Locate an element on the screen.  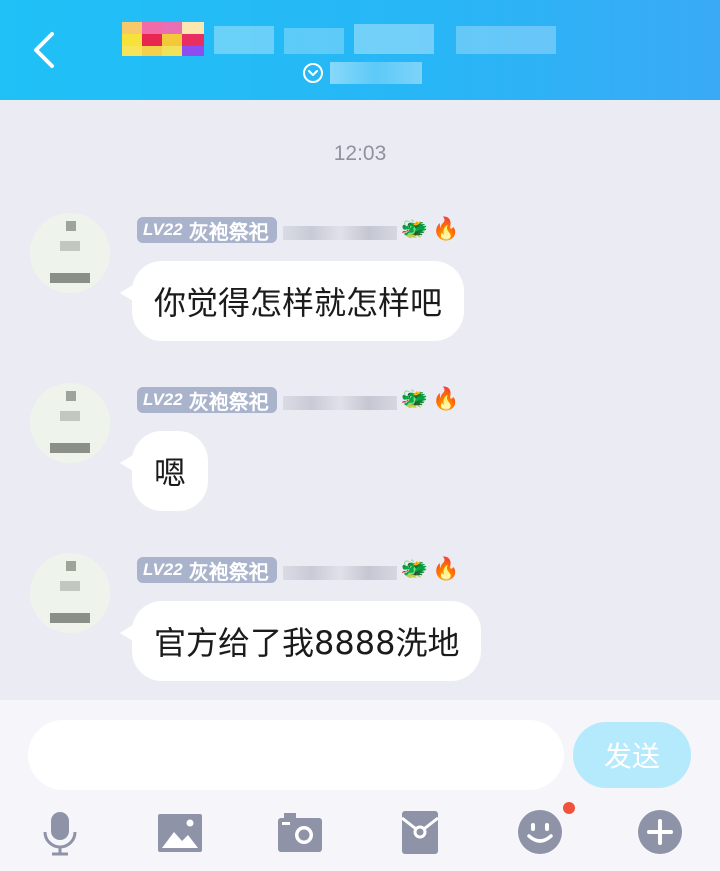
plus-icon is located at coordinates (660, 832).